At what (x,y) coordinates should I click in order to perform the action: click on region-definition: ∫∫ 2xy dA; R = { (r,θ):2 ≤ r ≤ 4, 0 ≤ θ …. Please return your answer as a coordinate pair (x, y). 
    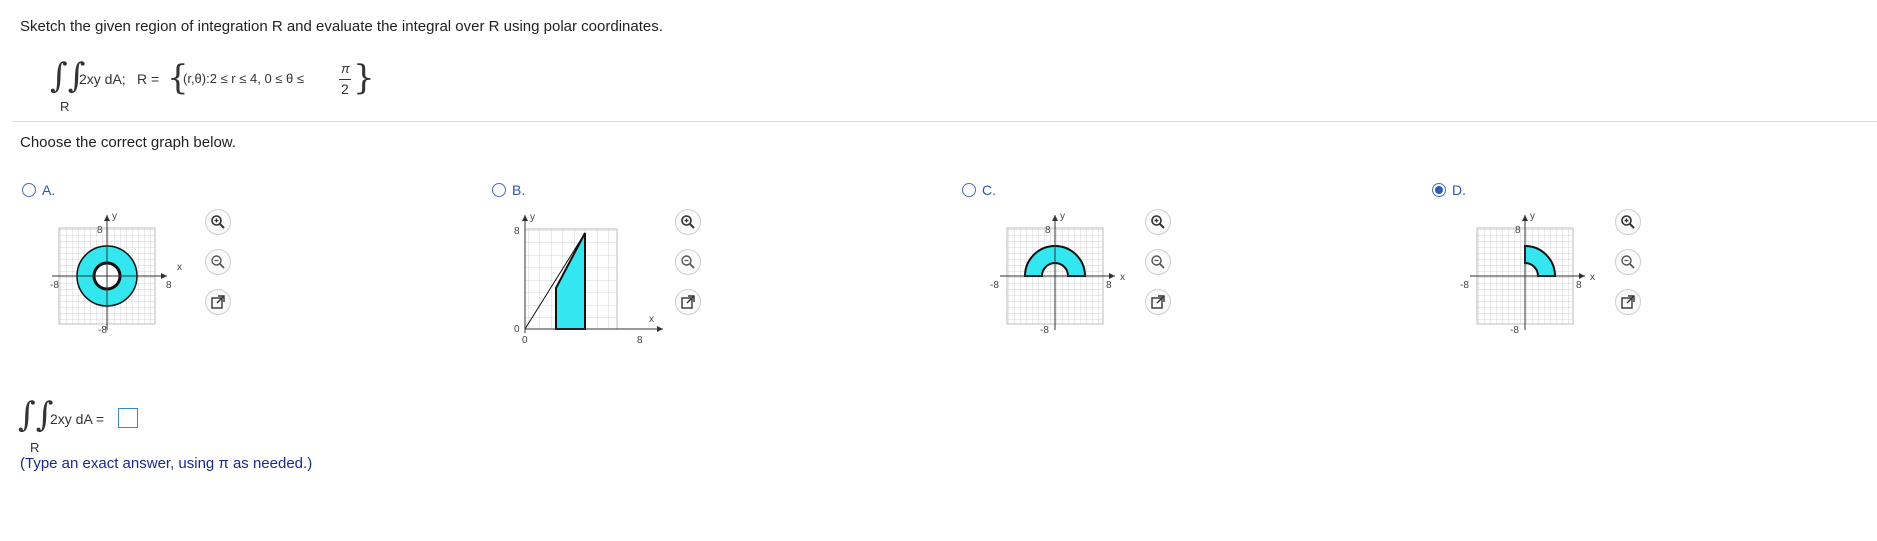
    Looking at the image, I should click on (210, 86).